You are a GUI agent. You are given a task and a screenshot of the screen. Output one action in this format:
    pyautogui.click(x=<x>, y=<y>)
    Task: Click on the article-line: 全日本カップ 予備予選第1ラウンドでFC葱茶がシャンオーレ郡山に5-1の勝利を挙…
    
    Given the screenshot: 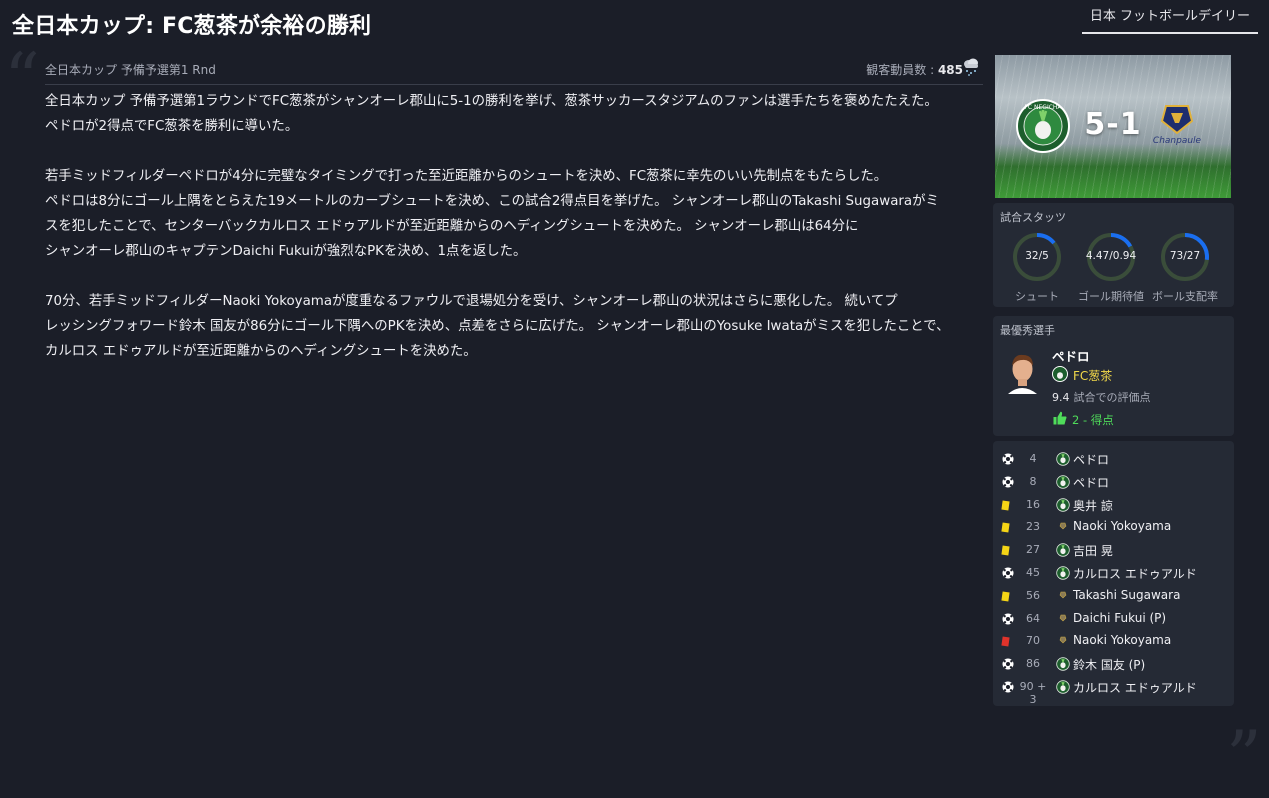 What is the action you would take?
    pyautogui.click(x=491, y=101)
    